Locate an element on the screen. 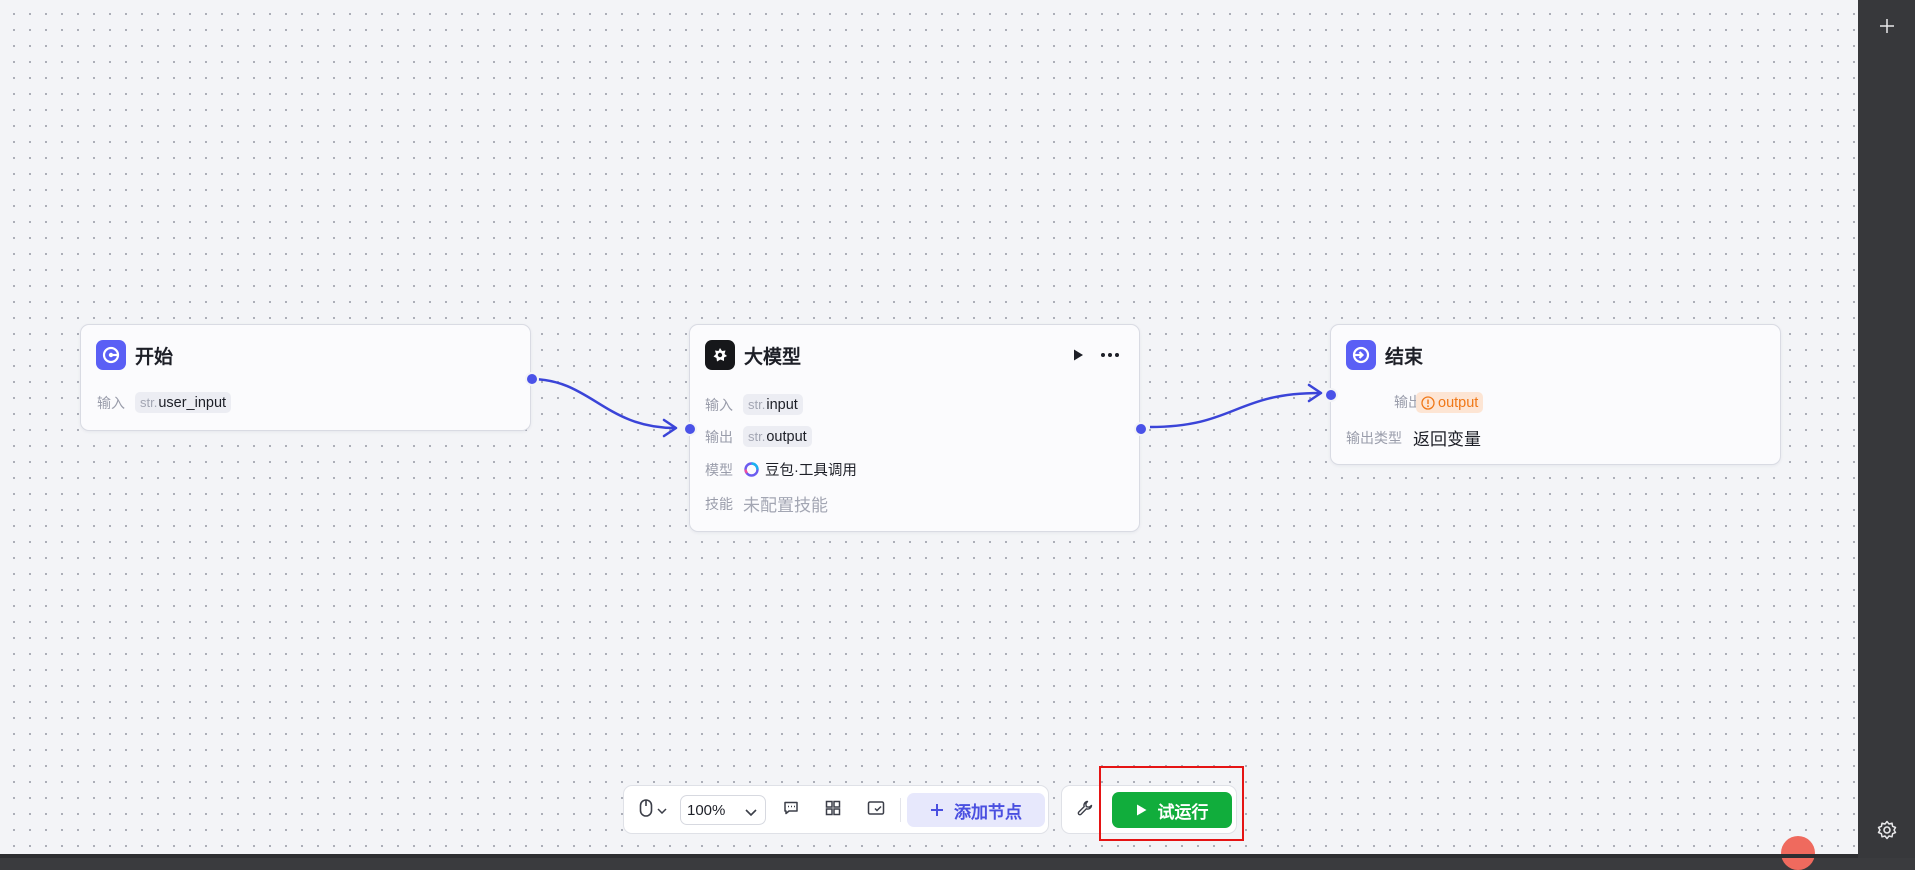  highlight-box is located at coordinates (1171, 803).